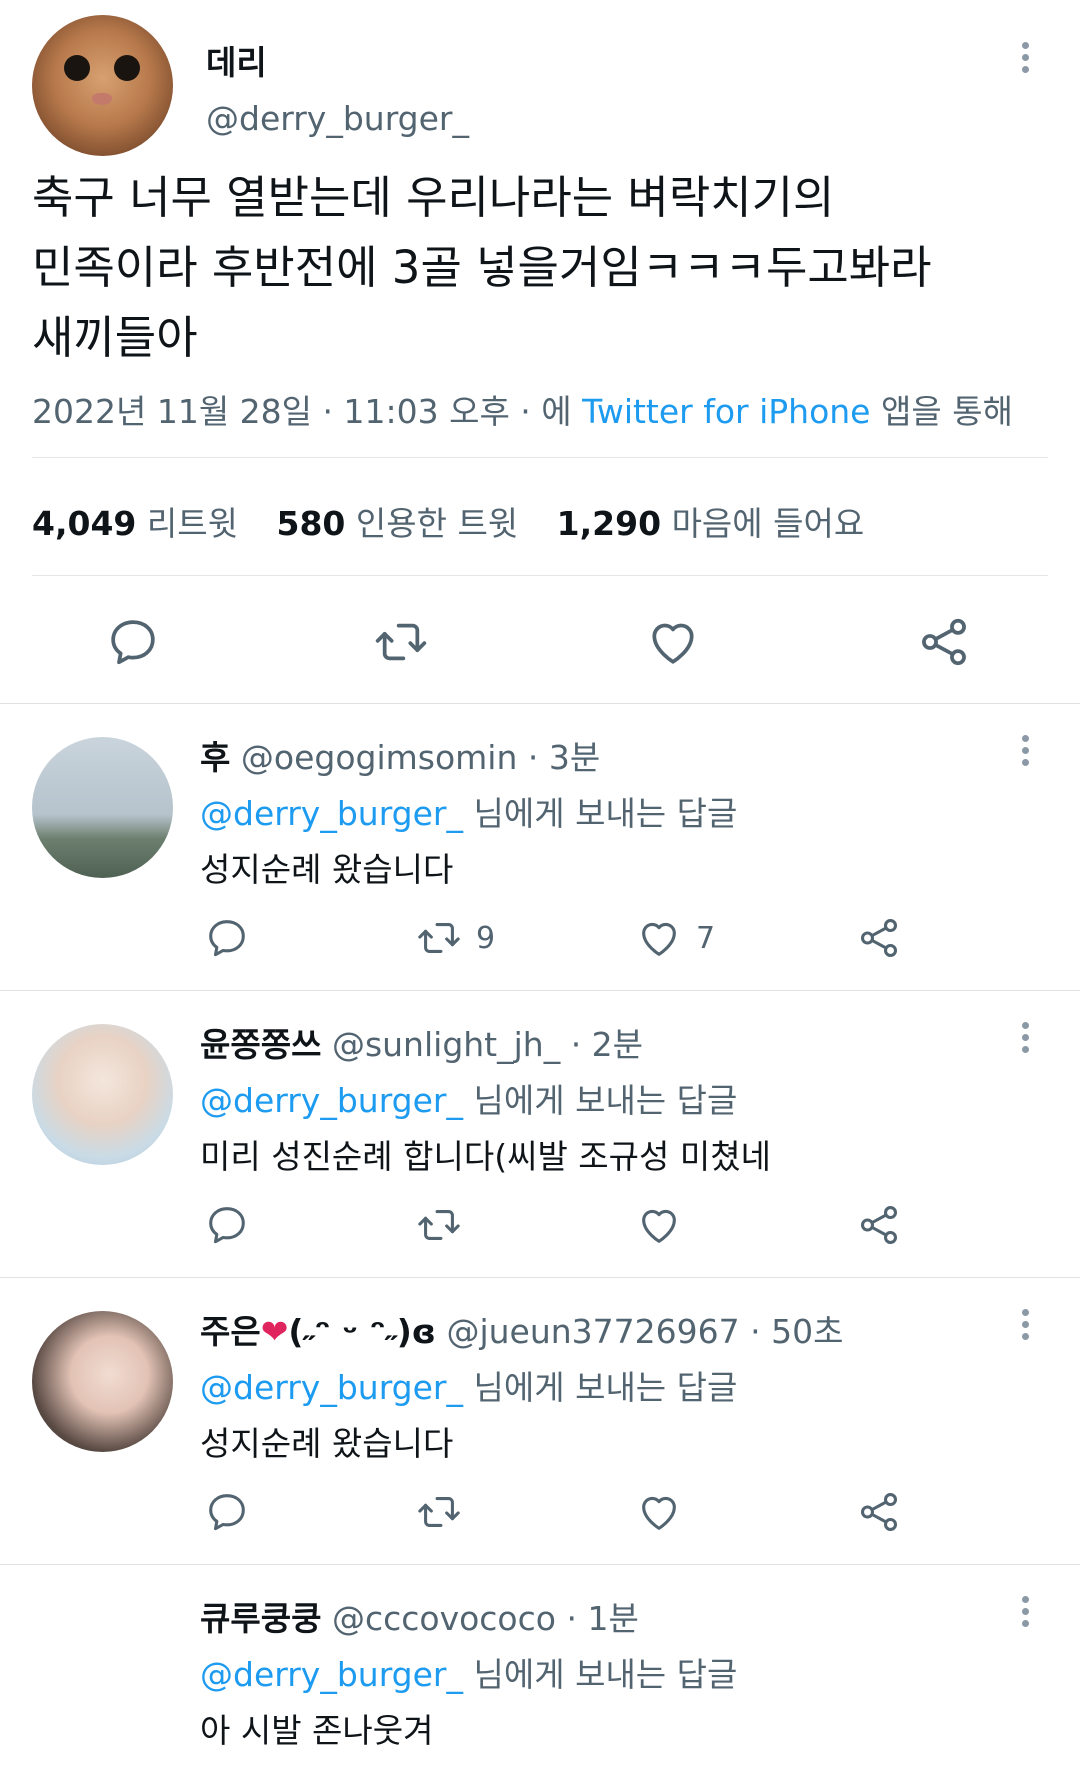 This screenshot has height=1767, width=1080. What do you see at coordinates (84, 523) in the screenshot?
I see `retweet-count: 4,049` at bounding box center [84, 523].